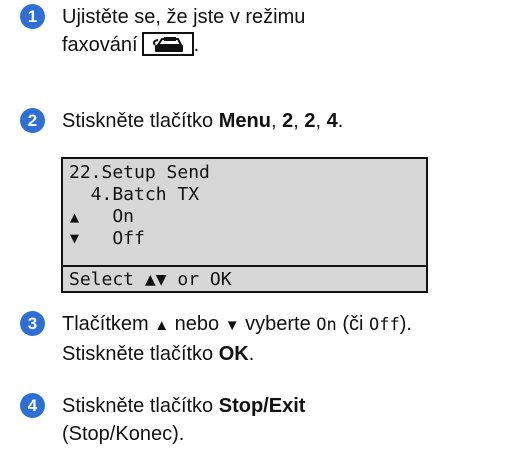  Describe the element at coordinates (332, 121) in the screenshot. I see `key-4-label: 4` at that location.